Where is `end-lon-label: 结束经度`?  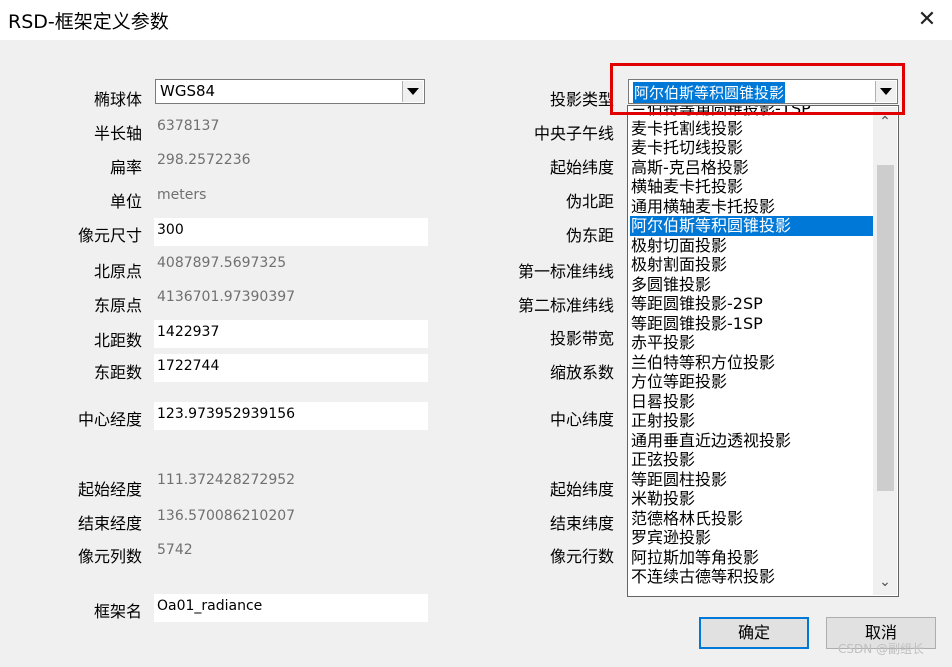
end-lon-label: 结束经度 is located at coordinates (109, 523).